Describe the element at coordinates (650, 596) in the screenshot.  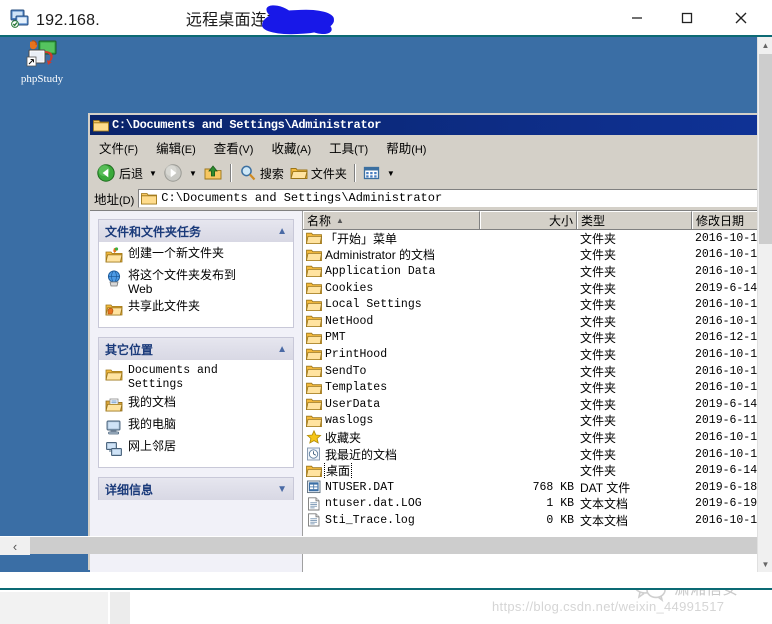
I see `wechat-icon` at that location.